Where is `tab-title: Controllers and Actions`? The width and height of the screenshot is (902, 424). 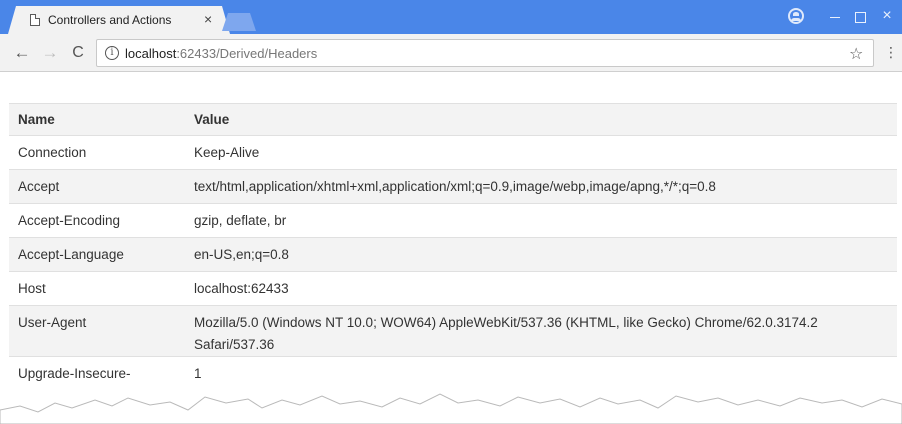 tab-title: Controllers and Actions is located at coordinates (110, 20).